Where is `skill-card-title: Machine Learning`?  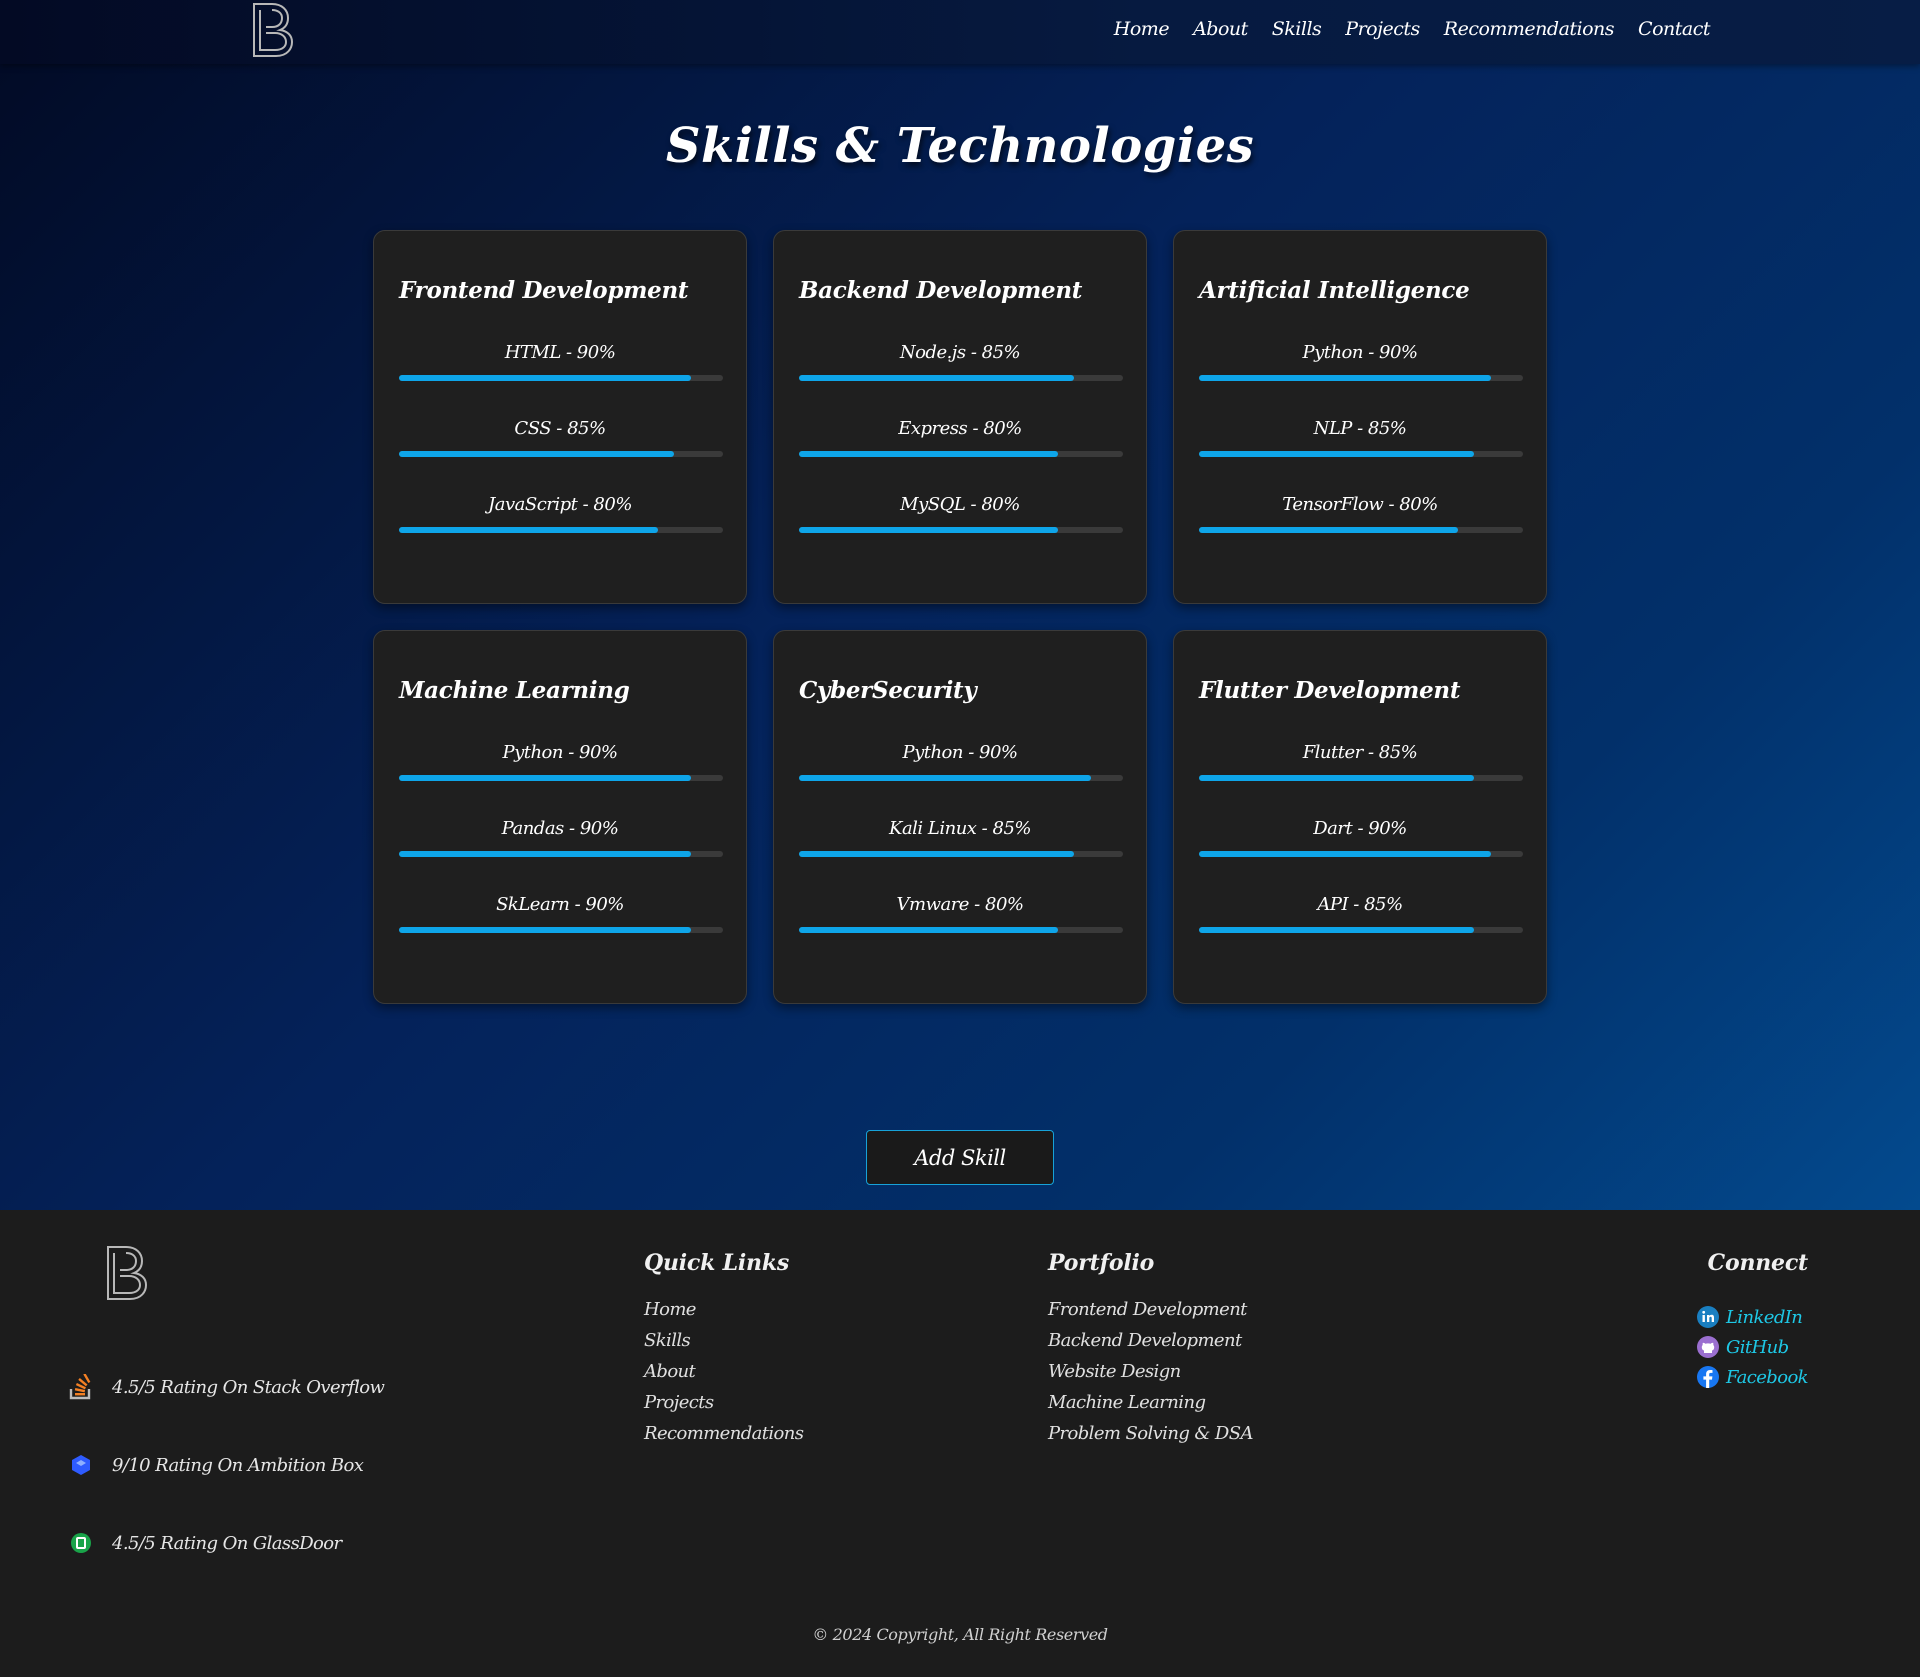
skill-card-title: Machine Learning is located at coordinates (514, 690).